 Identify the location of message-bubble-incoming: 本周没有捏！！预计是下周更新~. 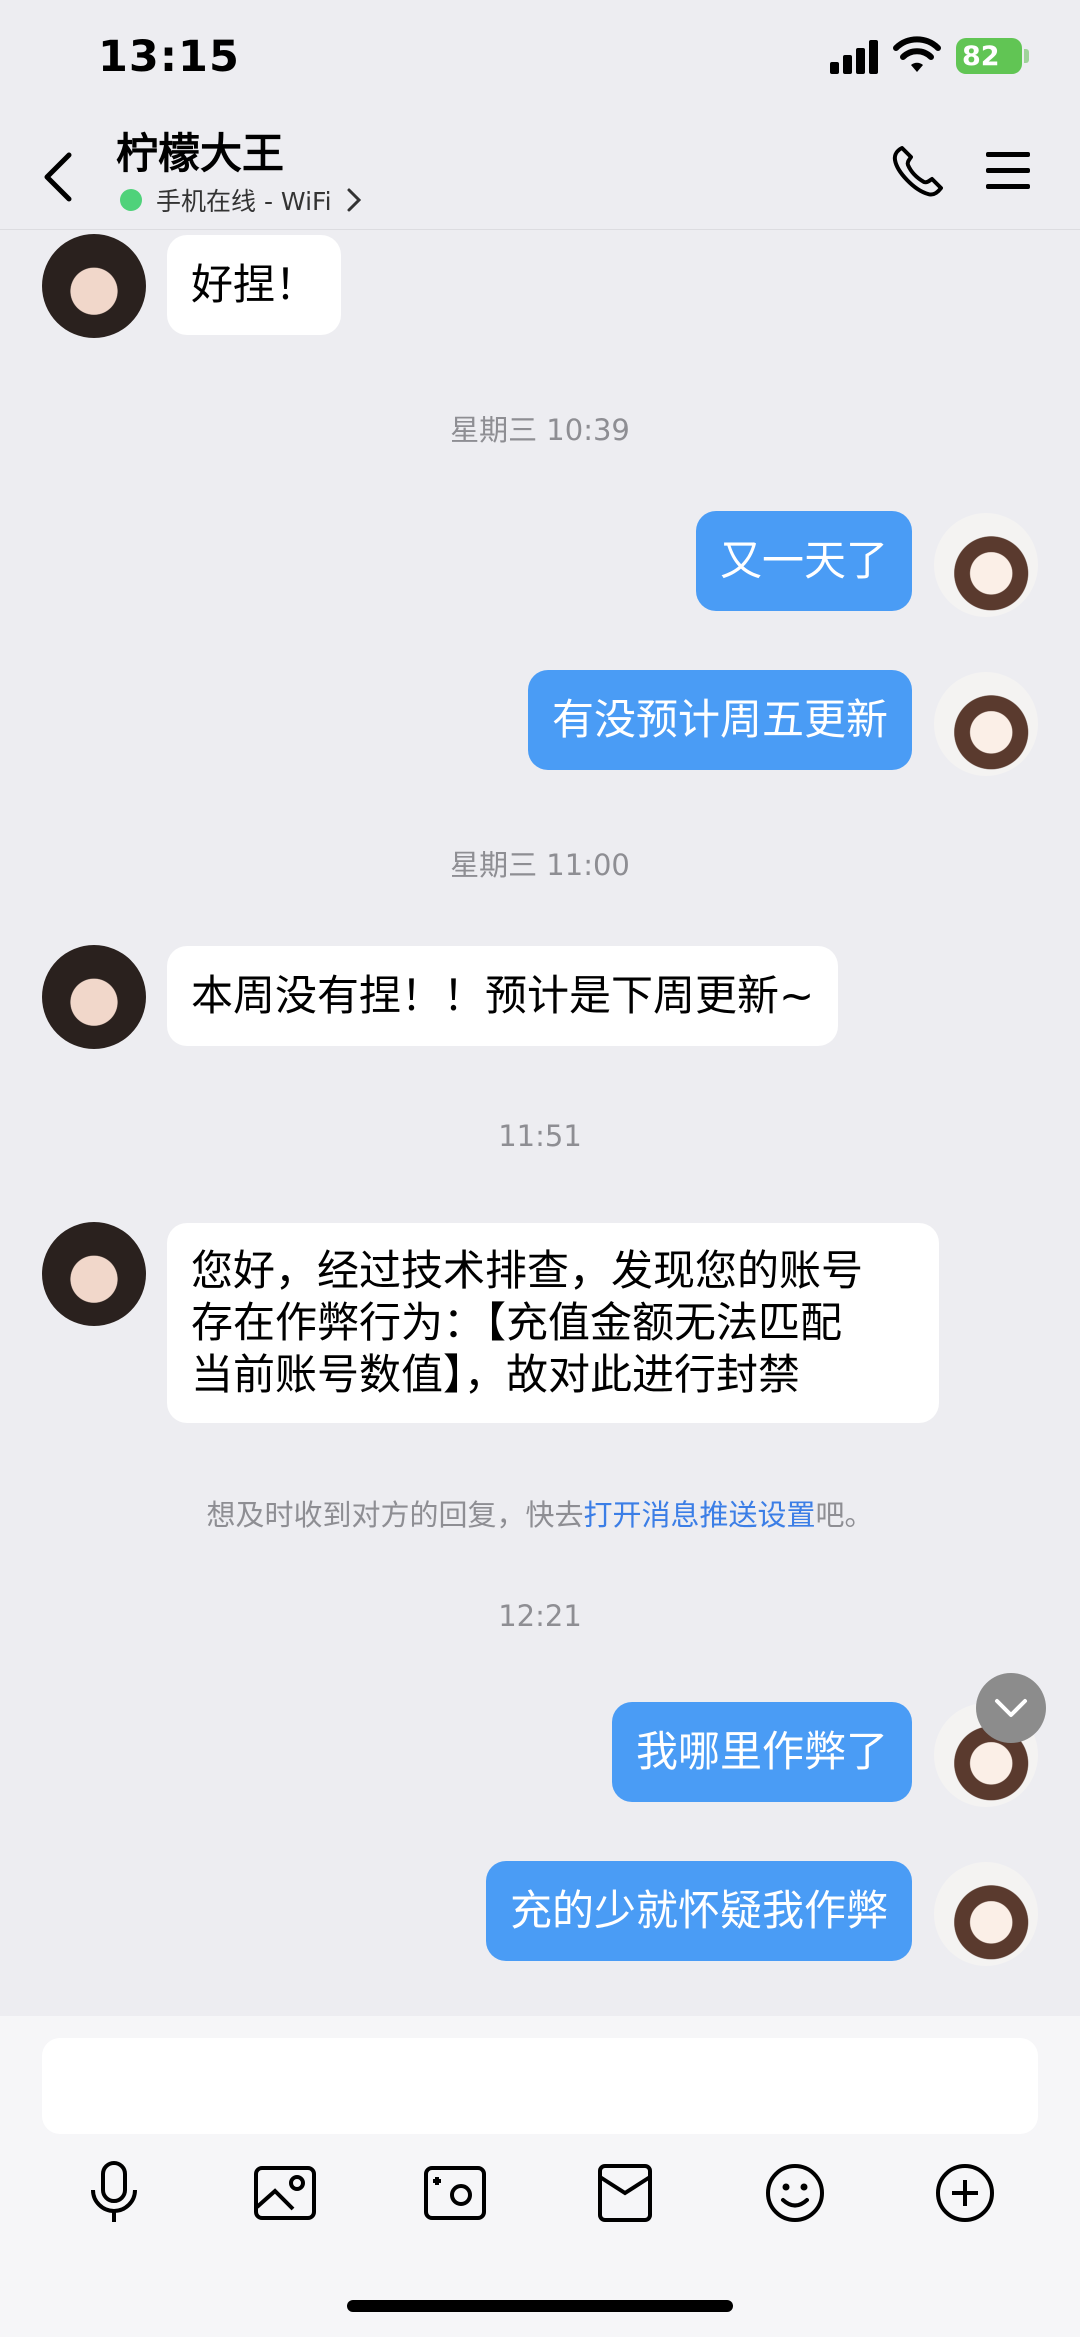
(503, 996).